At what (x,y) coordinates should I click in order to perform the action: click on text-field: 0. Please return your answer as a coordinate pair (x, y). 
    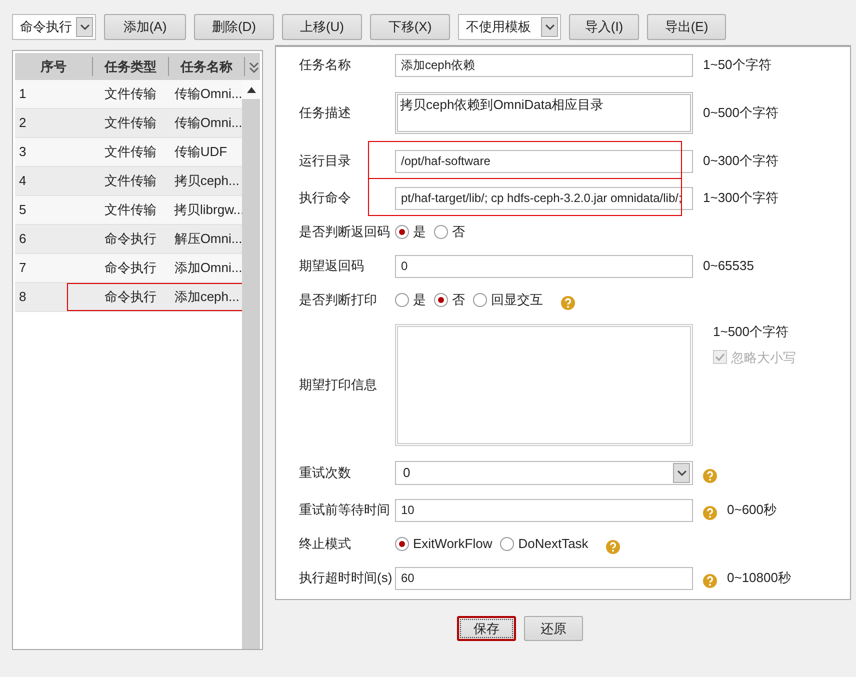
    Looking at the image, I should click on (544, 266).